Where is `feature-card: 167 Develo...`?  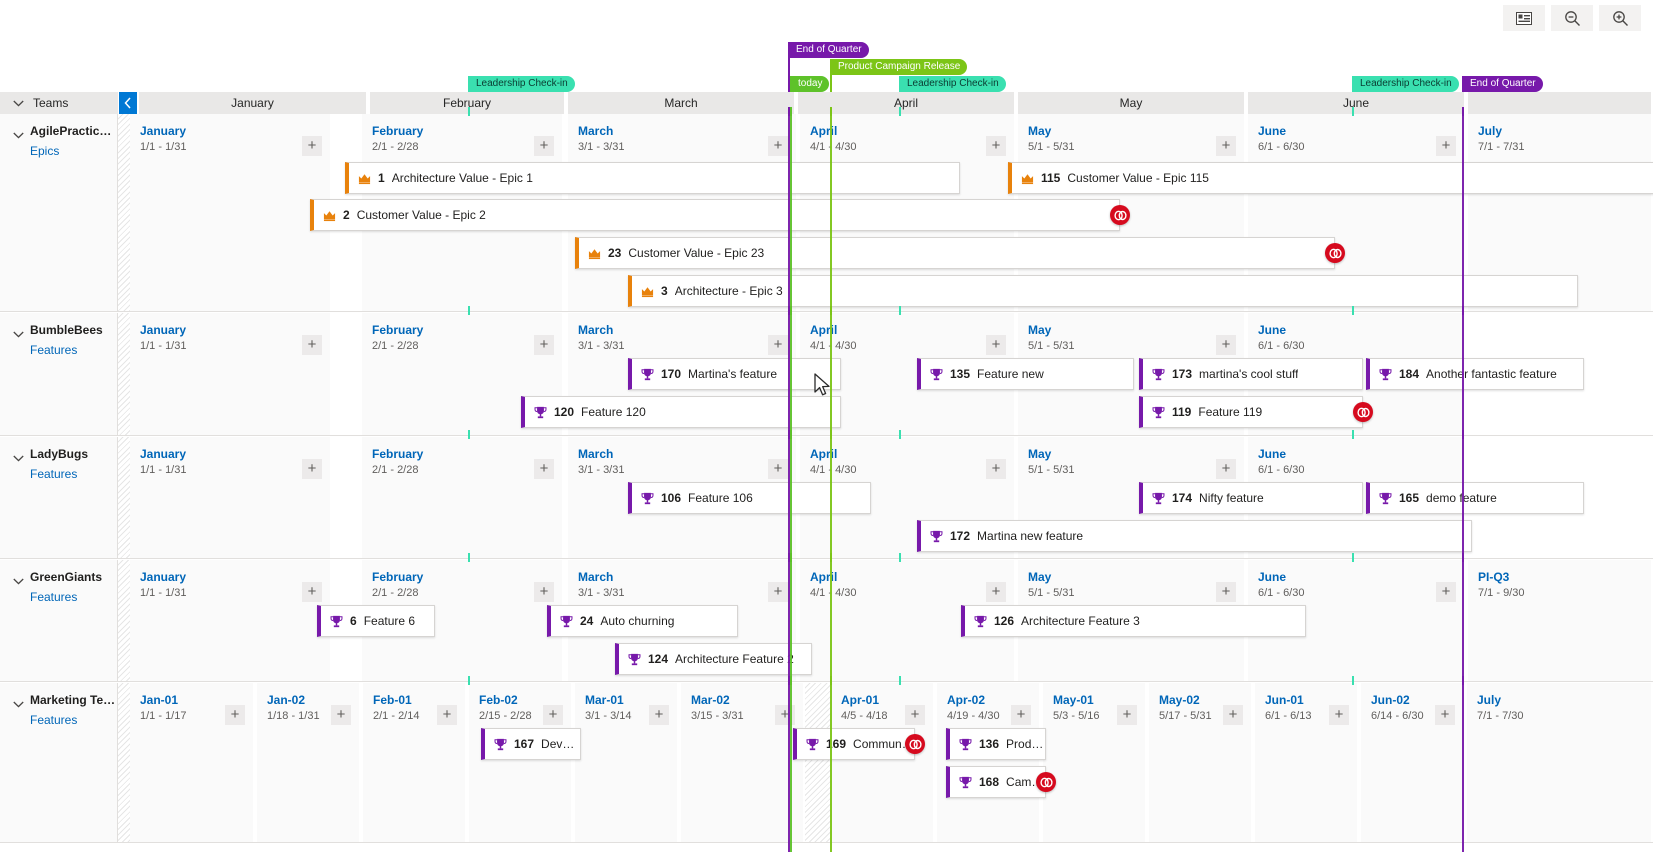 feature-card: 167 Develo... is located at coordinates (531, 744).